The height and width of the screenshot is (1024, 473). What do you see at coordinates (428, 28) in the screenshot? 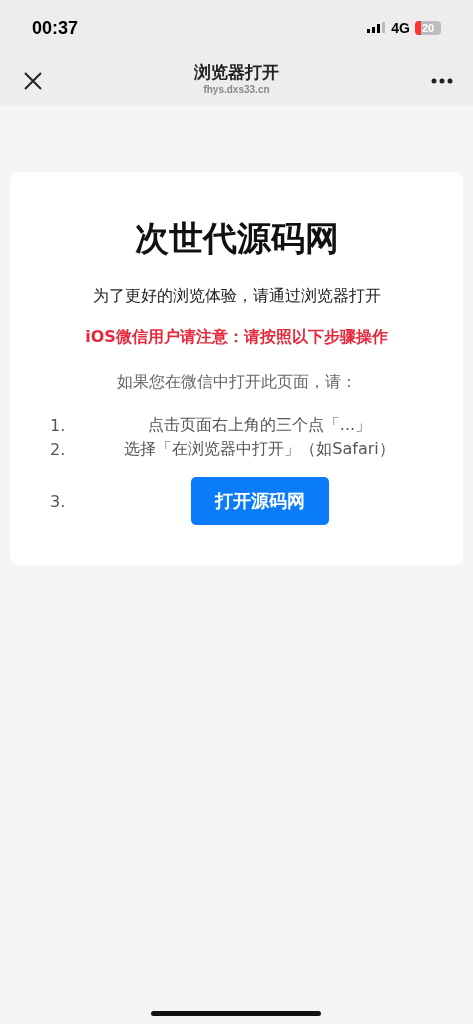
I see `battery-icon: 20` at bounding box center [428, 28].